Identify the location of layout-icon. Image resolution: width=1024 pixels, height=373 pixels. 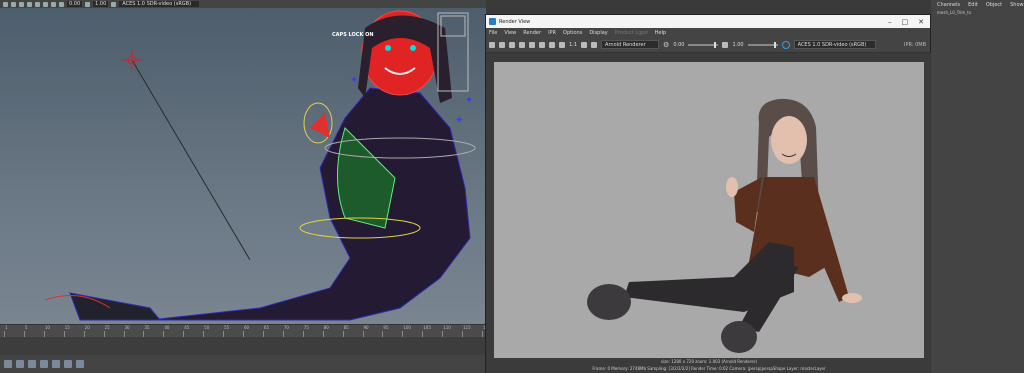
(20, 364).